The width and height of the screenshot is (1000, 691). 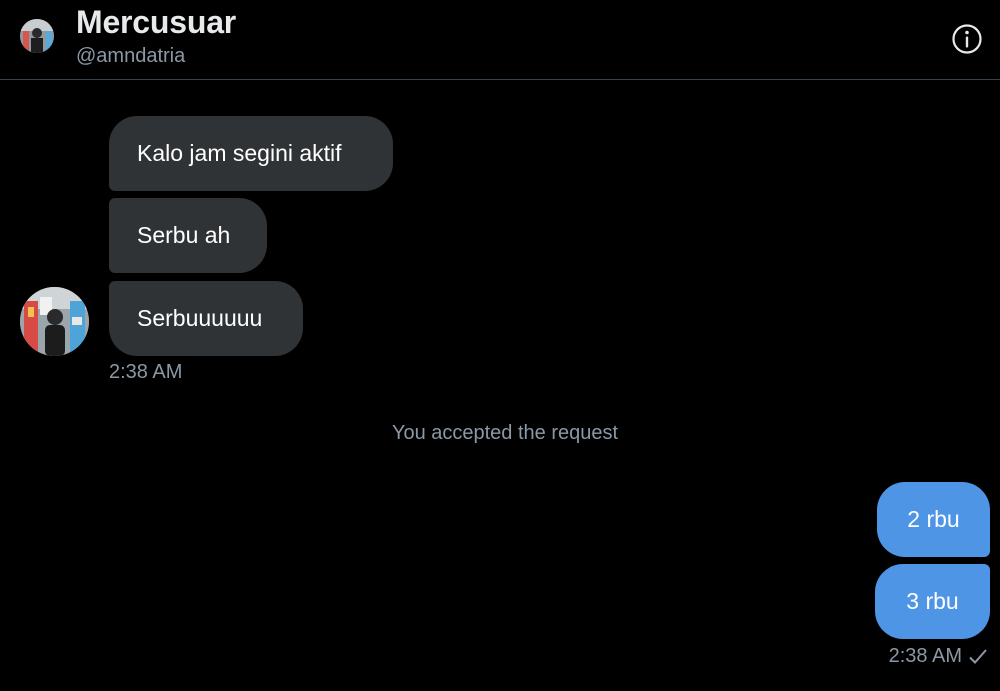 What do you see at coordinates (239, 153) in the screenshot?
I see `message-text: Kalo jam segini aktif` at bounding box center [239, 153].